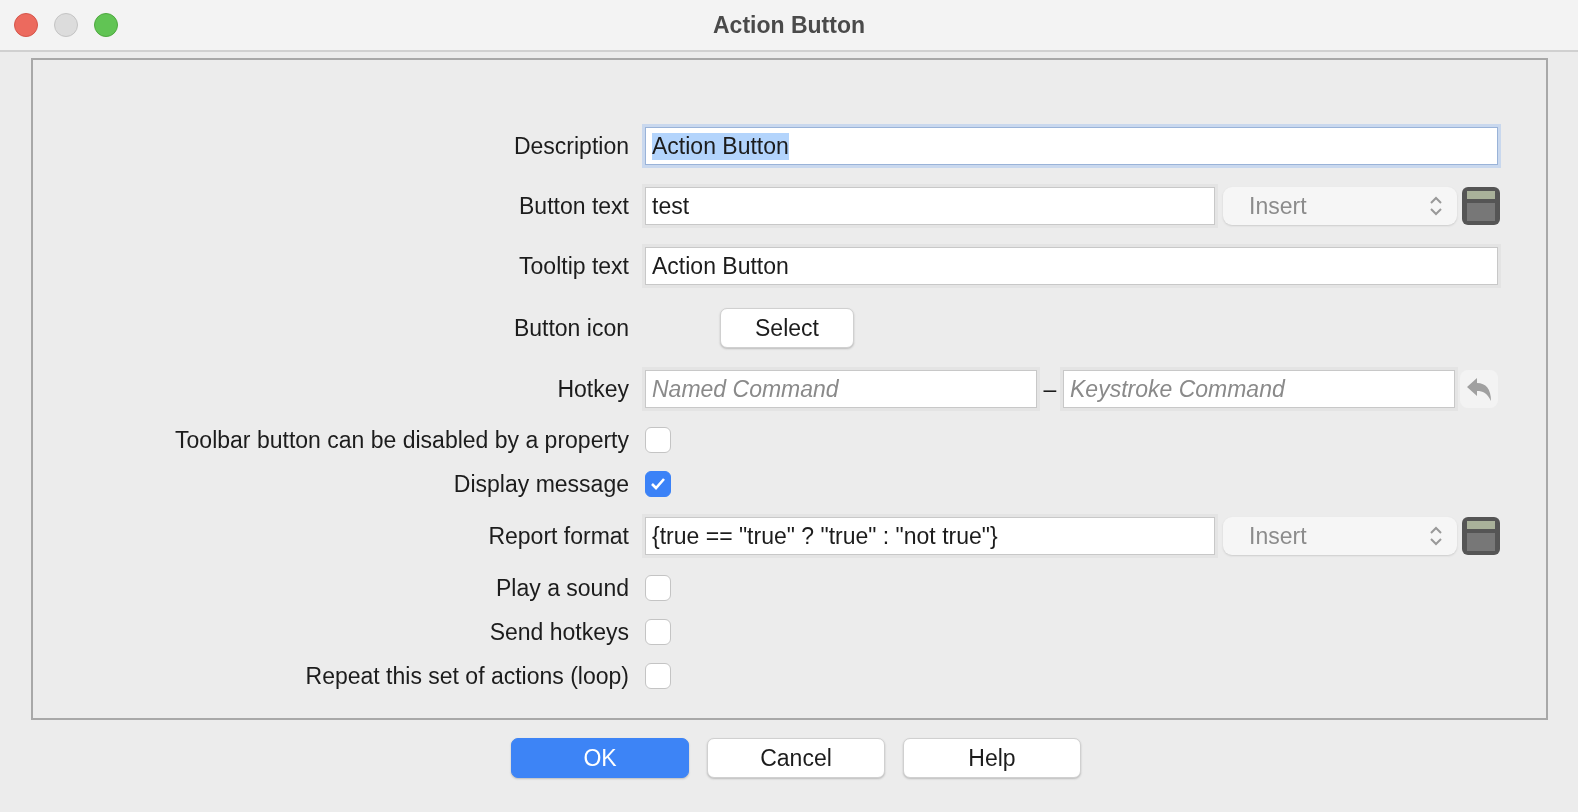 The height and width of the screenshot is (812, 1578). Describe the element at coordinates (992, 758) in the screenshot. I see `dialog-button: Help` at that location.